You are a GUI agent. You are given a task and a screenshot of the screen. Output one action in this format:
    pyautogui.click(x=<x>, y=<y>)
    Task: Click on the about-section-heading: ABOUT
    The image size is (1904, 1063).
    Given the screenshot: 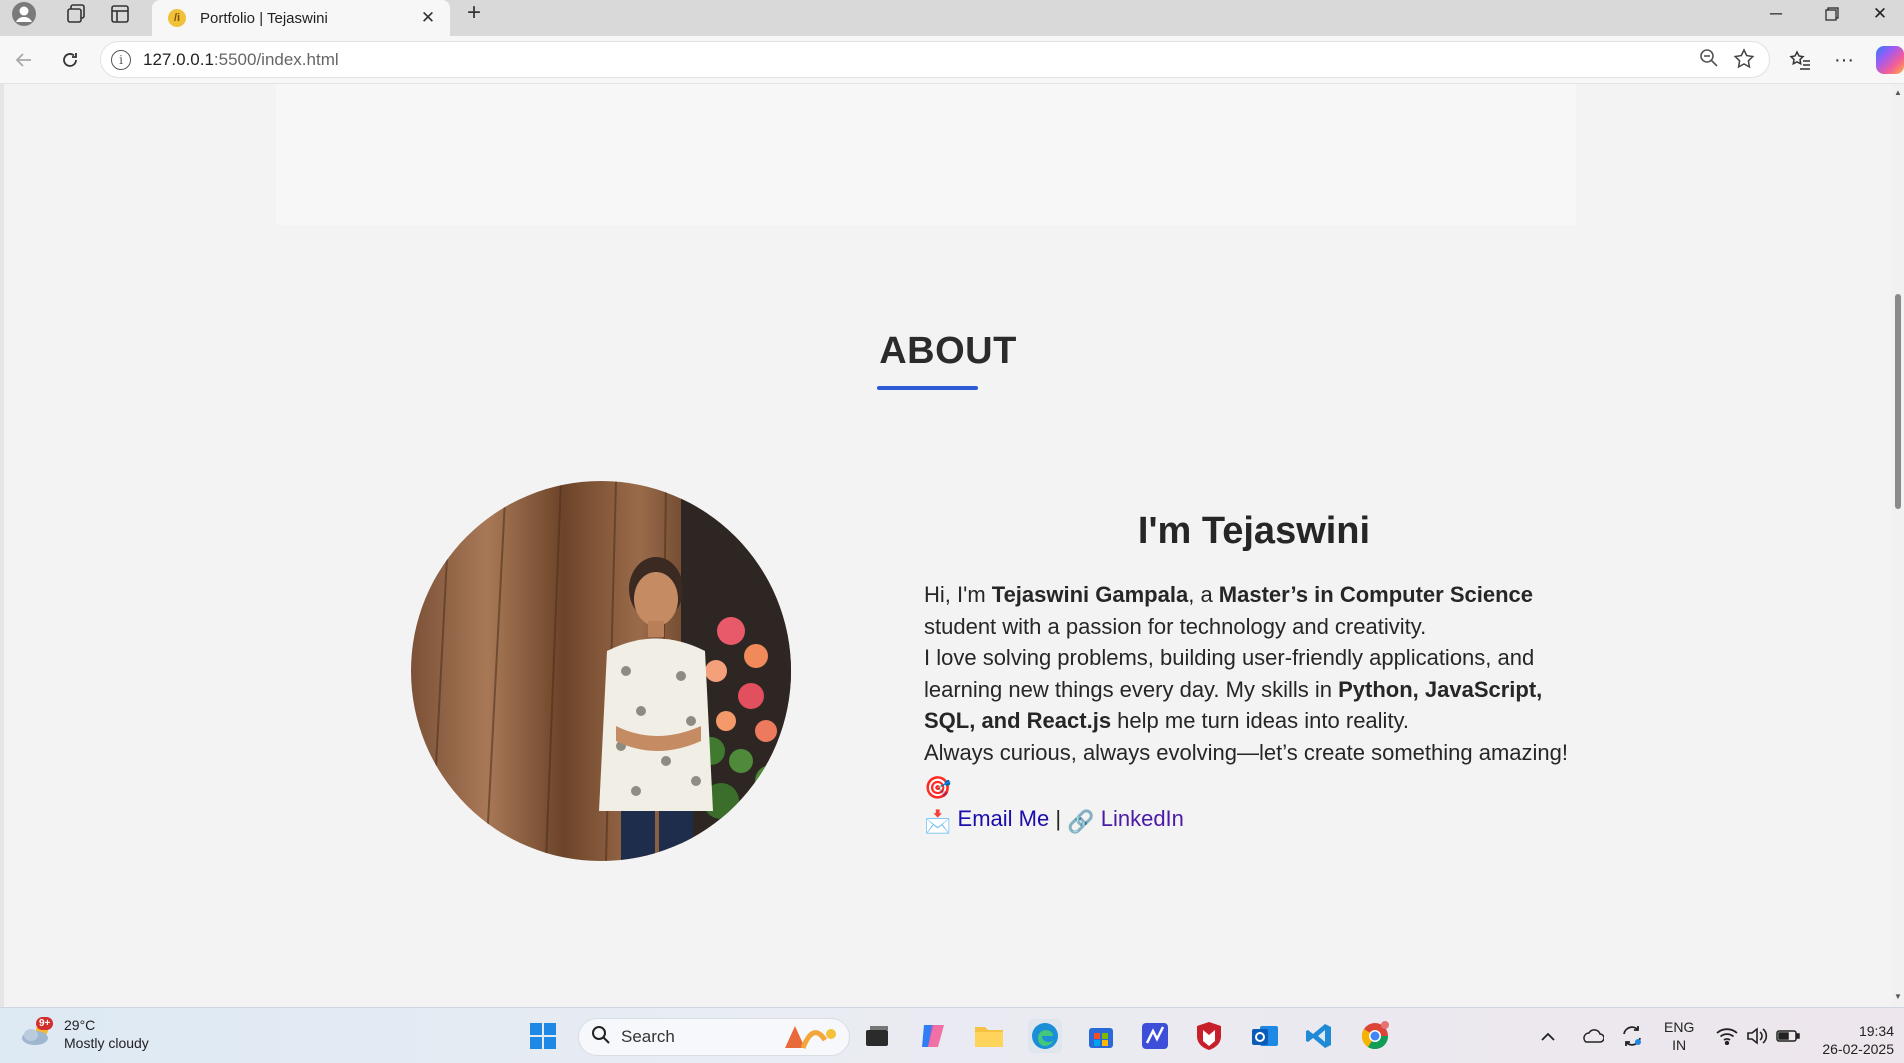 What is the action you would take?
    pyautogui.click(x=948, y=351)
    